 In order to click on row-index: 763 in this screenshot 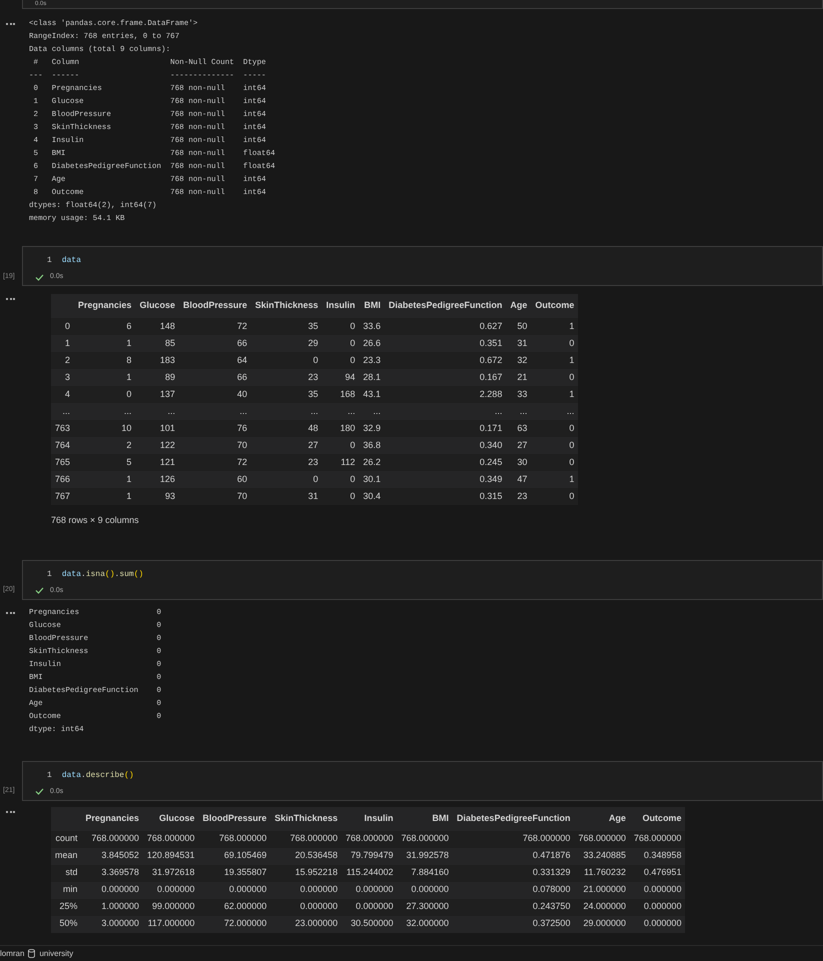, I will do `click(62, 428)`.